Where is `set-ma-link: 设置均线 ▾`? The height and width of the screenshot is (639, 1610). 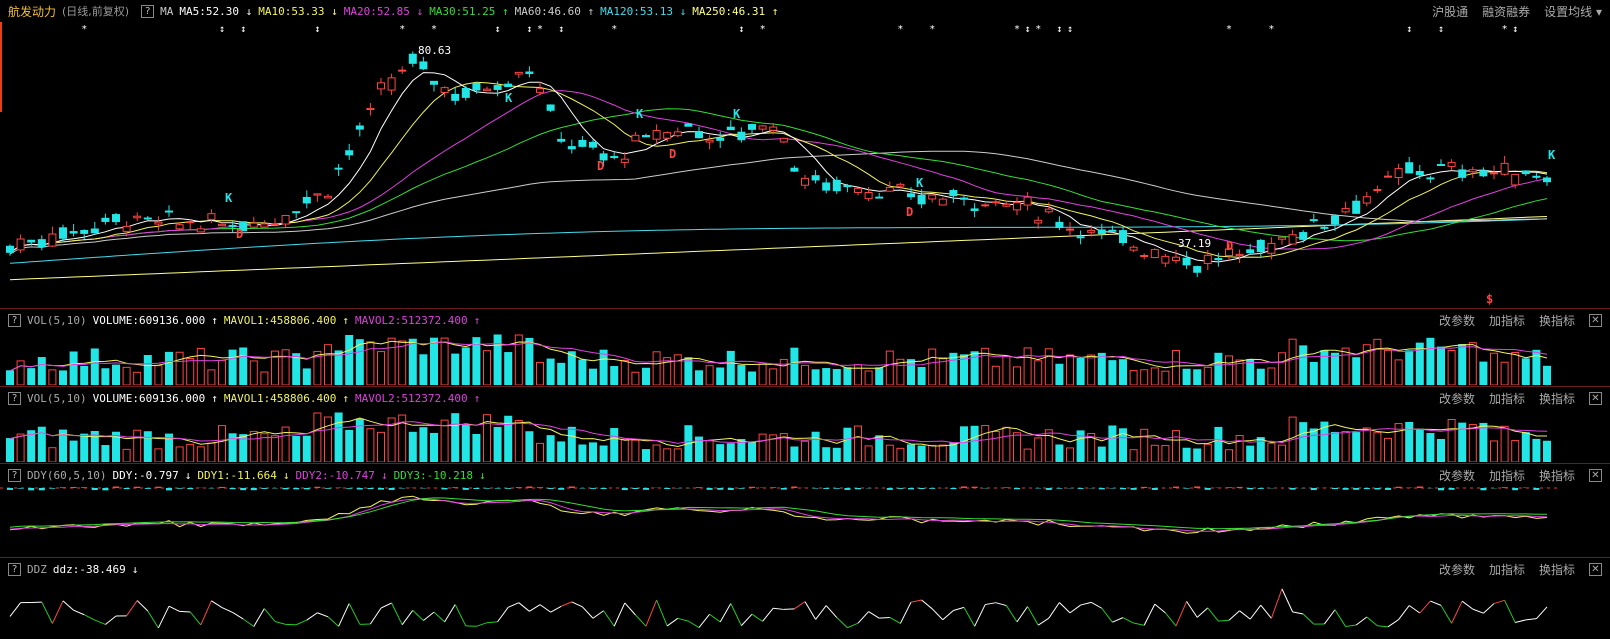
set-ma-link: 设置均线 ▾ is located at coordinates (1573, 11).